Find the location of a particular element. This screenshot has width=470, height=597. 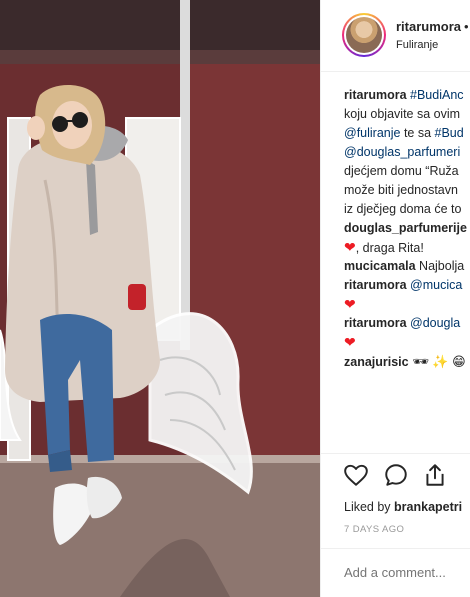

comment-mention-link: @douglas_parfumeri is located at coordinates (402, 152).